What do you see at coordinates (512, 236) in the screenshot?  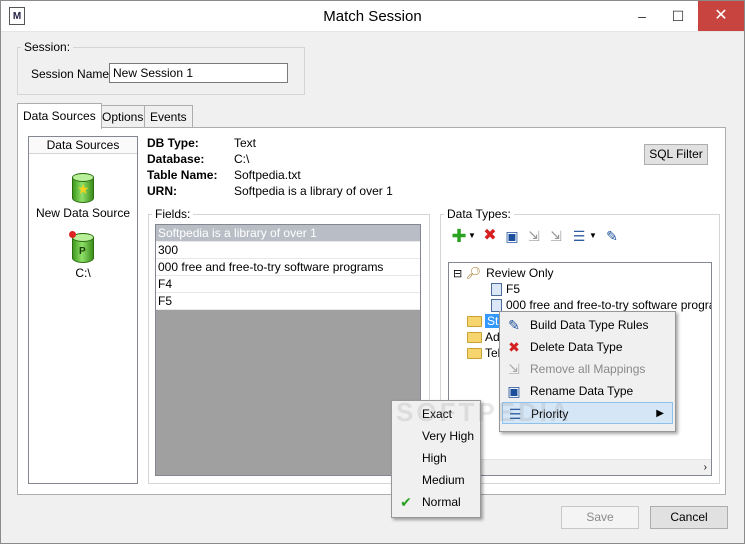 I see `map-icon: ▣` at bounding box center [512, 236].